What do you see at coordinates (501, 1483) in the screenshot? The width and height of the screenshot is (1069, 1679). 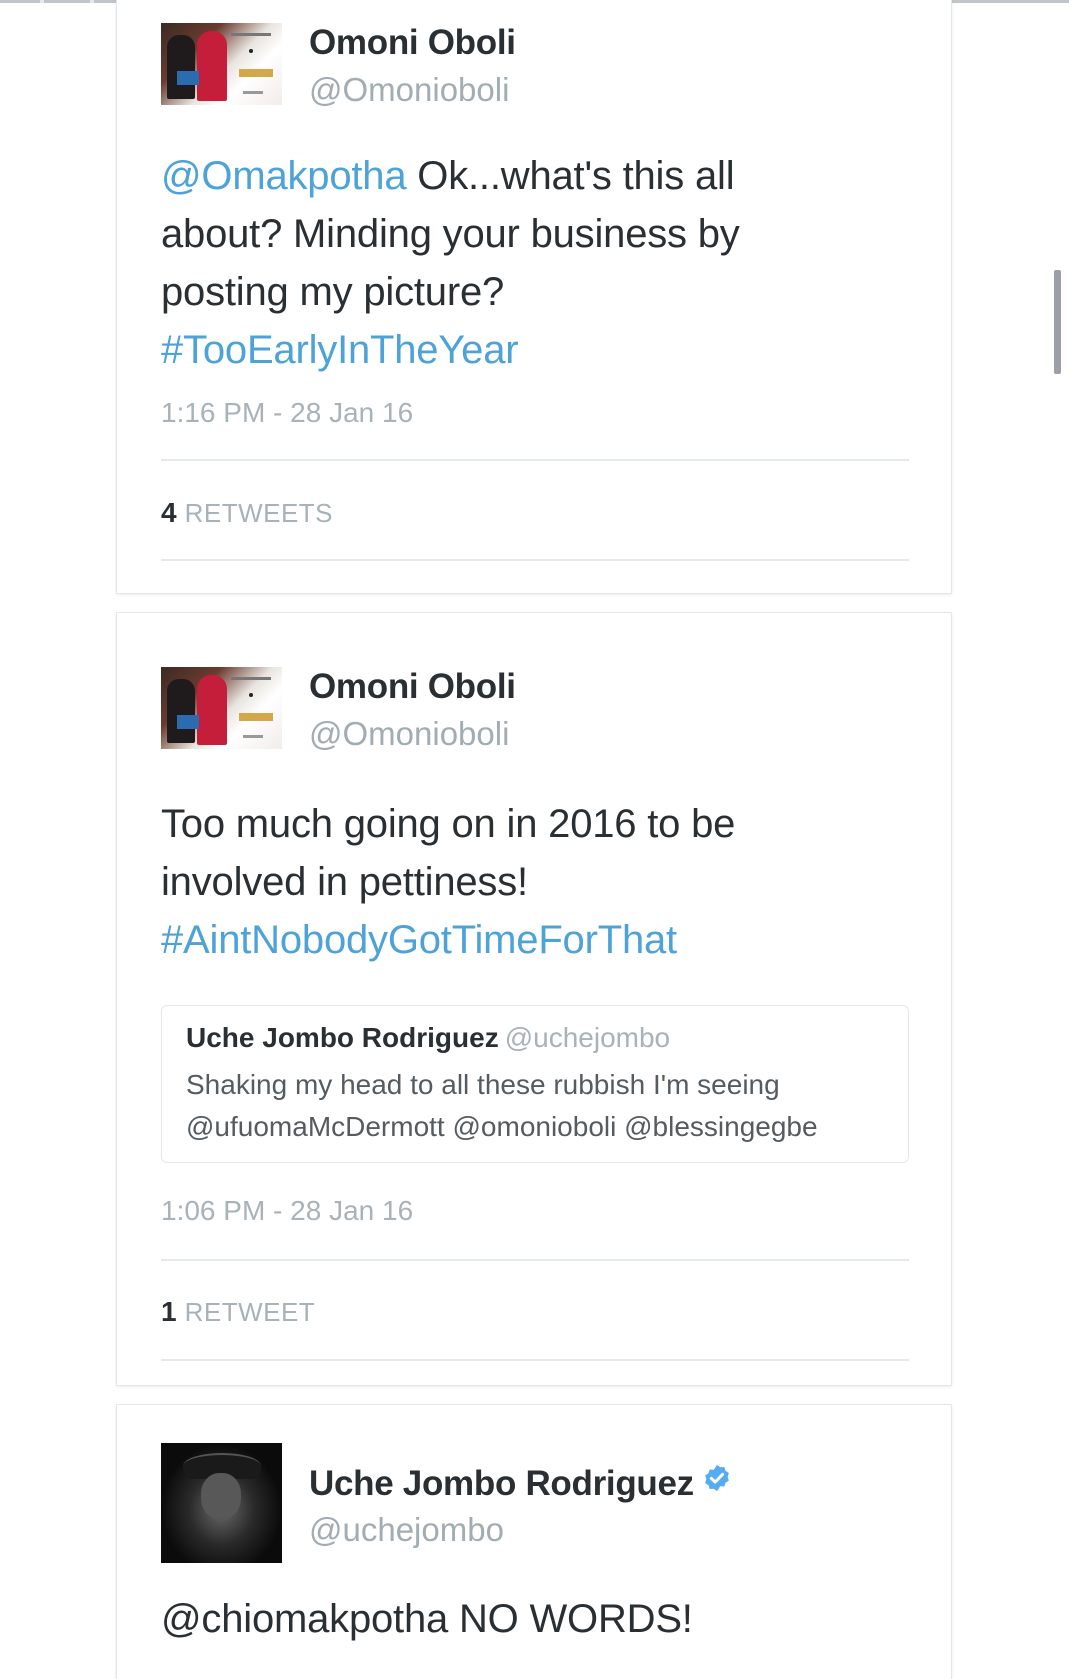 I see `author-name-text: Uche Jombo Rodriguez` at bounding box center [501, 1483].